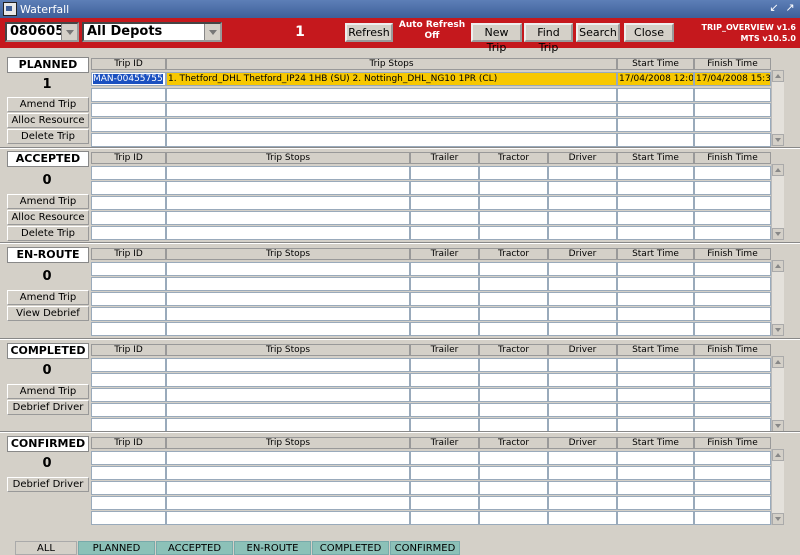  Describe the element at coordinates (548, 38) in the screenshot. I see `find-trip-button: Find Trip` at that location.